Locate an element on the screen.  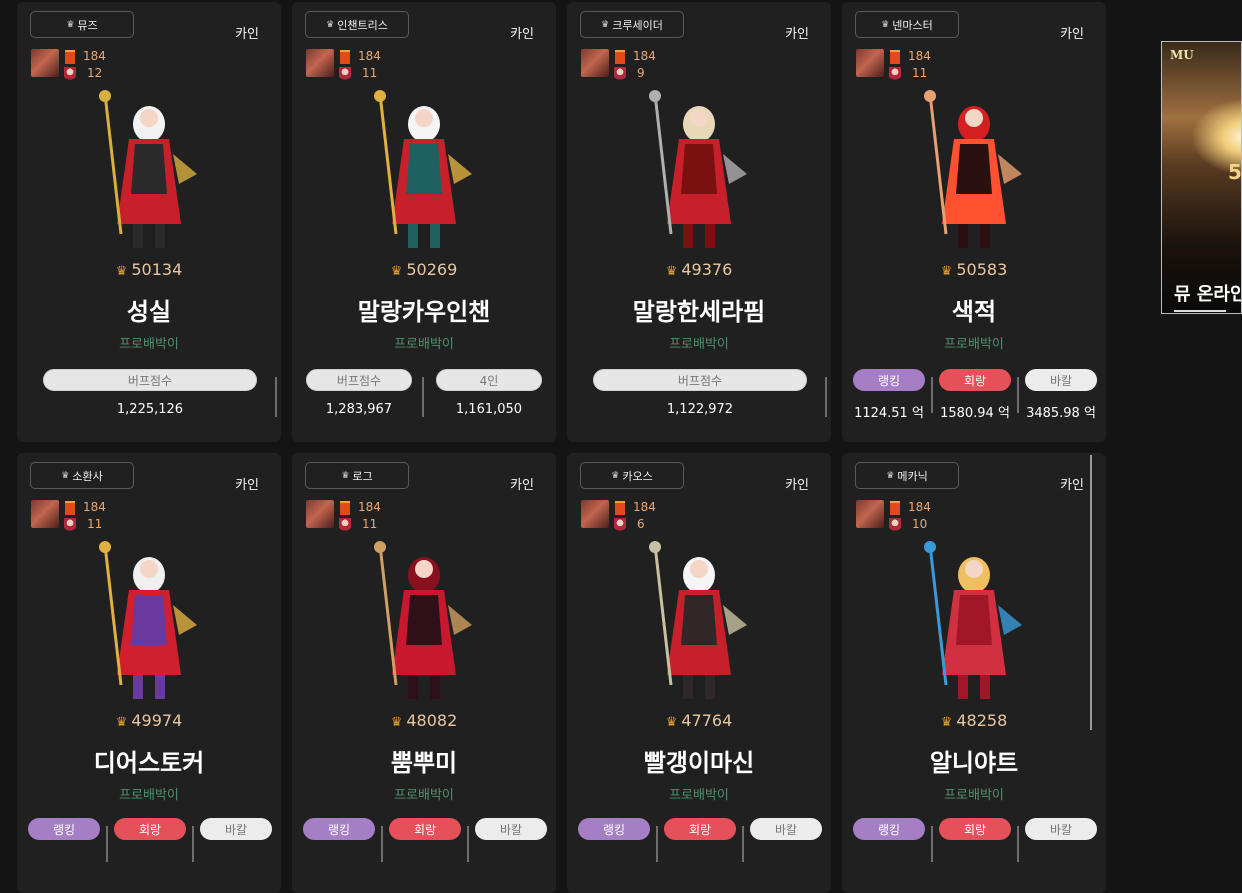
fame-score: ♛ 50269 is located at coordinates (424, 269).